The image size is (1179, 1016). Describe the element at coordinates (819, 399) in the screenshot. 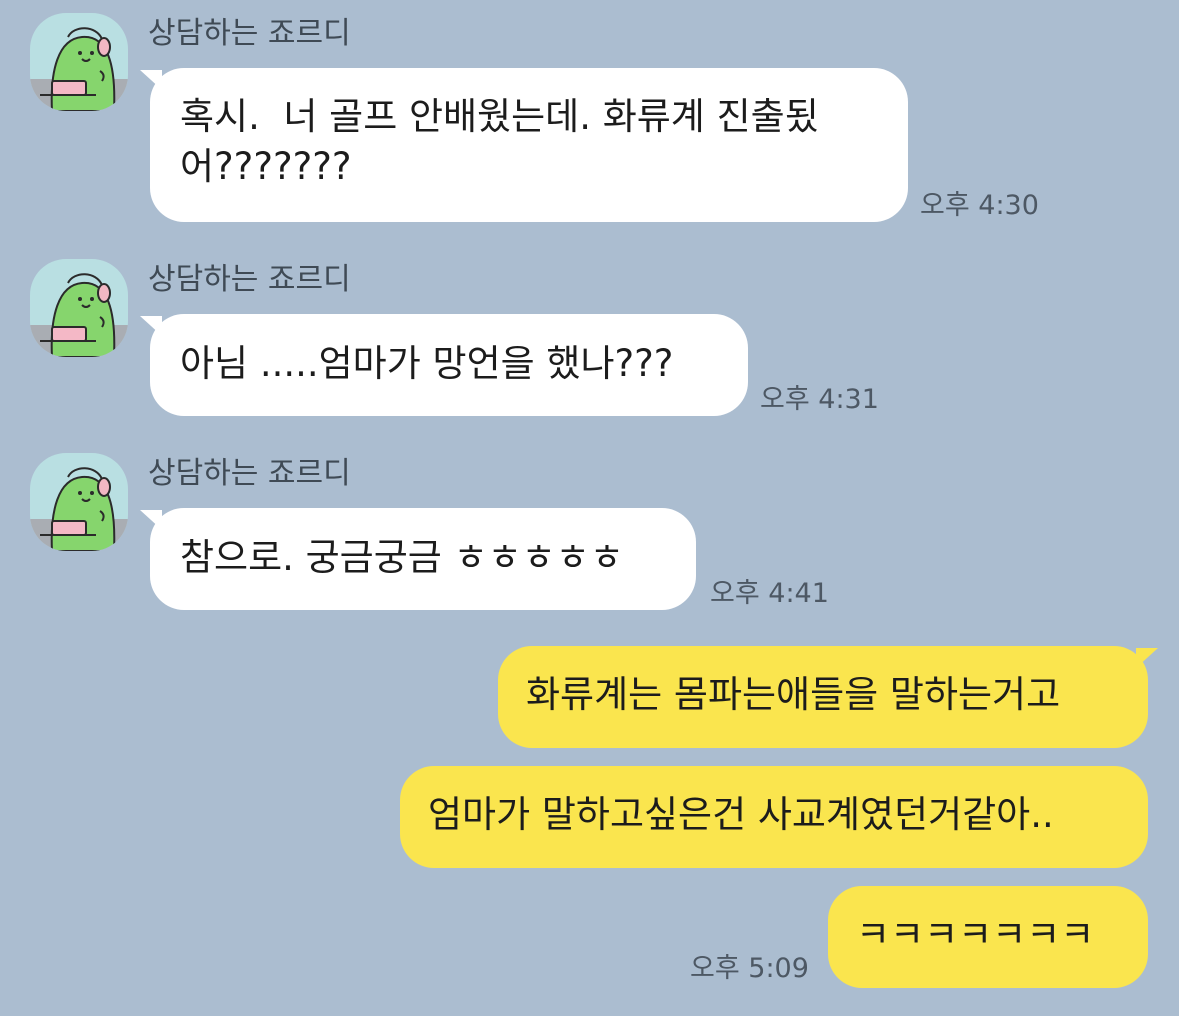

I see `message-time: 오후 4:31` at that location.